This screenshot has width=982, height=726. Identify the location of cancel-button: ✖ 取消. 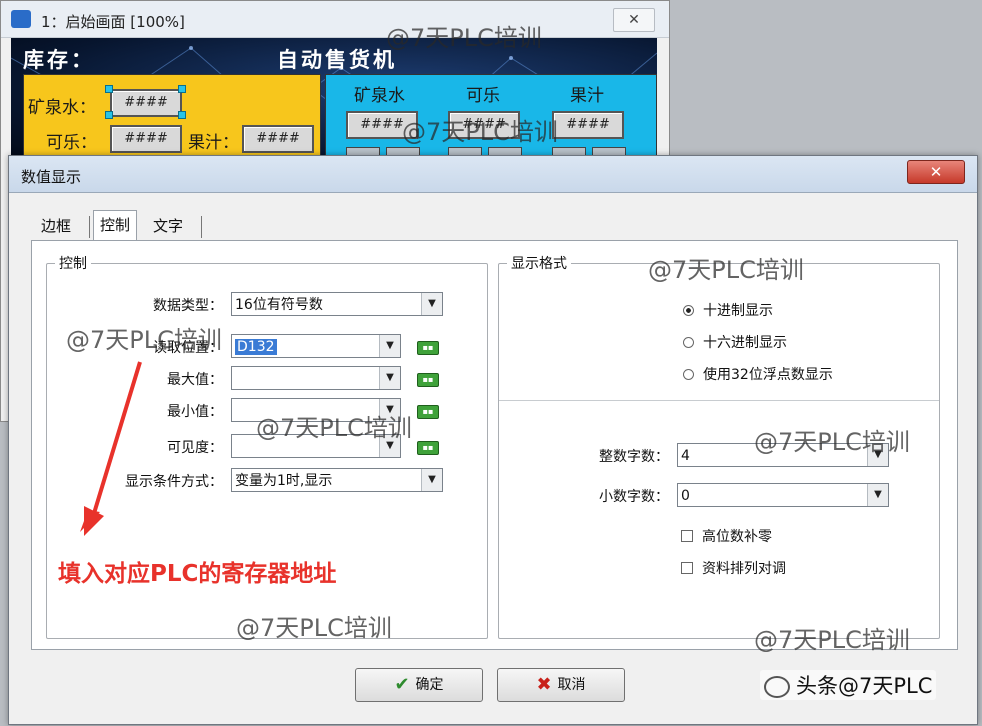
(561, 685).